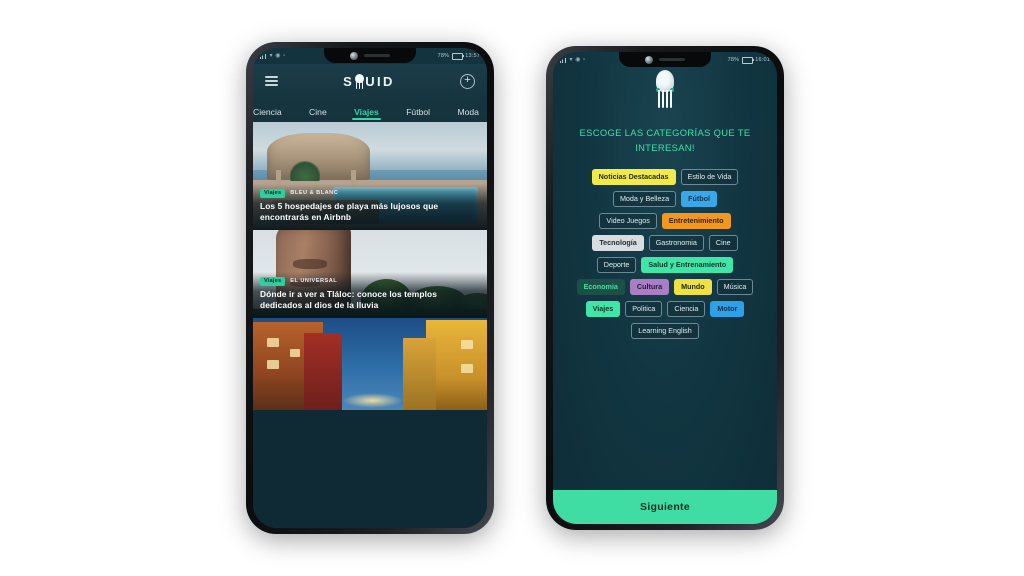 This screenshot has height=576, width=1024. What do you see at coordinates (472, 56) in the screenshot?
I see `clock-label: 13:57` at bounding box center [472, 56].